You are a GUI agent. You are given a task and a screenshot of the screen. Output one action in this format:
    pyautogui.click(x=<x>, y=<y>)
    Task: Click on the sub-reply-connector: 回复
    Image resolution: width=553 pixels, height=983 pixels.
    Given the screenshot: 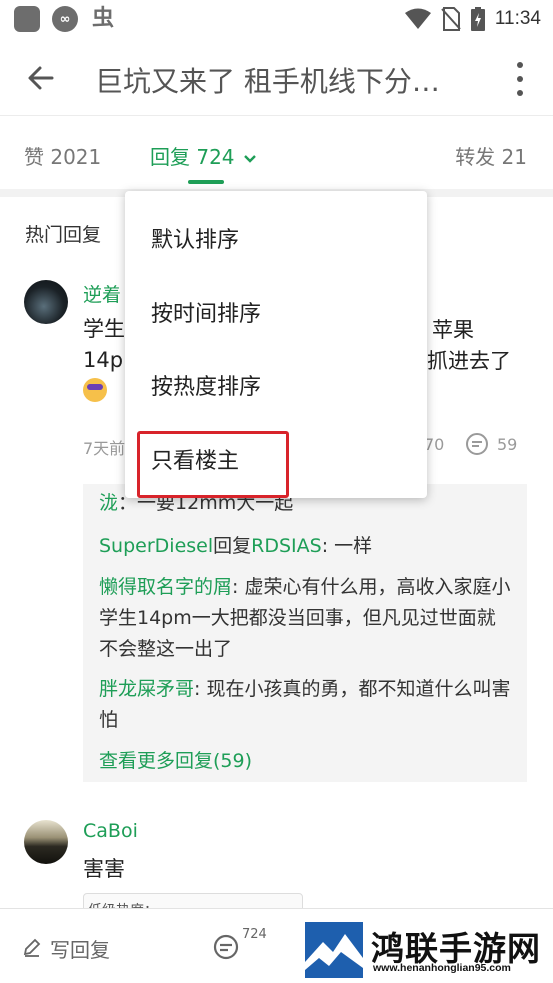 What is the action you would take?
    pyautogui.click(x=232, y=546)
    